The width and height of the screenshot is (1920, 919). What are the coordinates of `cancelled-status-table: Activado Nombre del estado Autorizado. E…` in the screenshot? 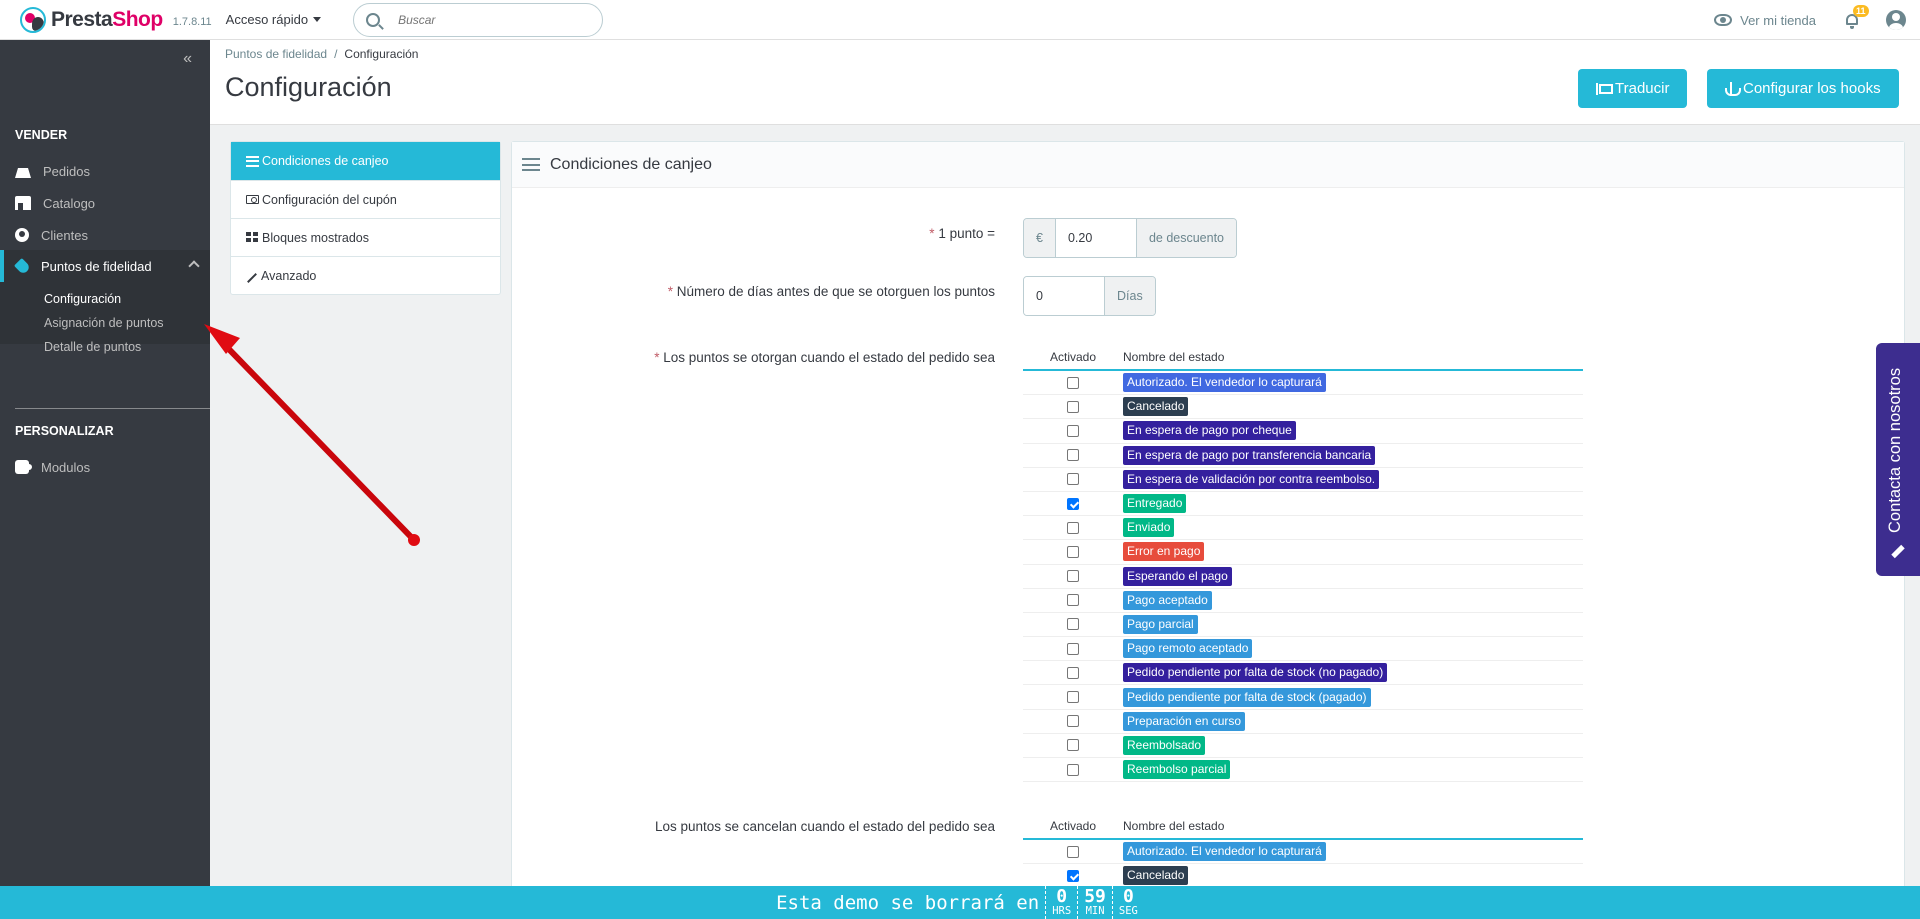 It's located at (1303, 851).